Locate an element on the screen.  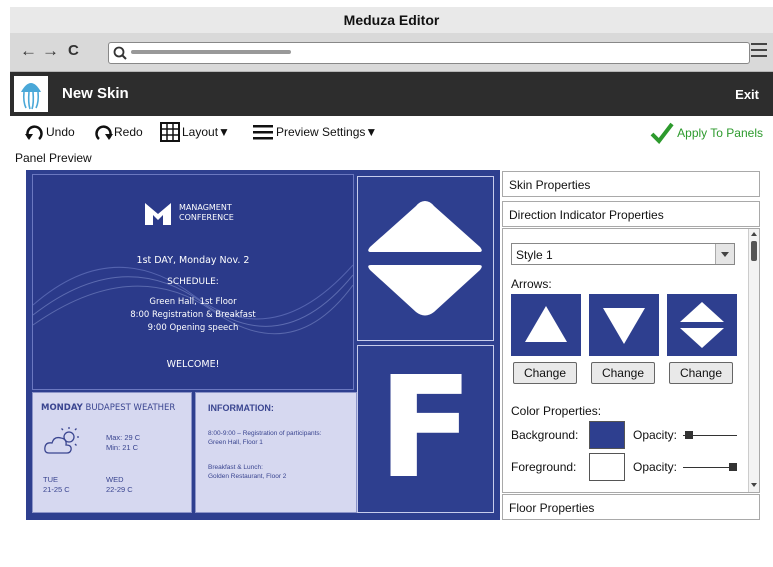
search-icon is located at coordinates (120, 53).